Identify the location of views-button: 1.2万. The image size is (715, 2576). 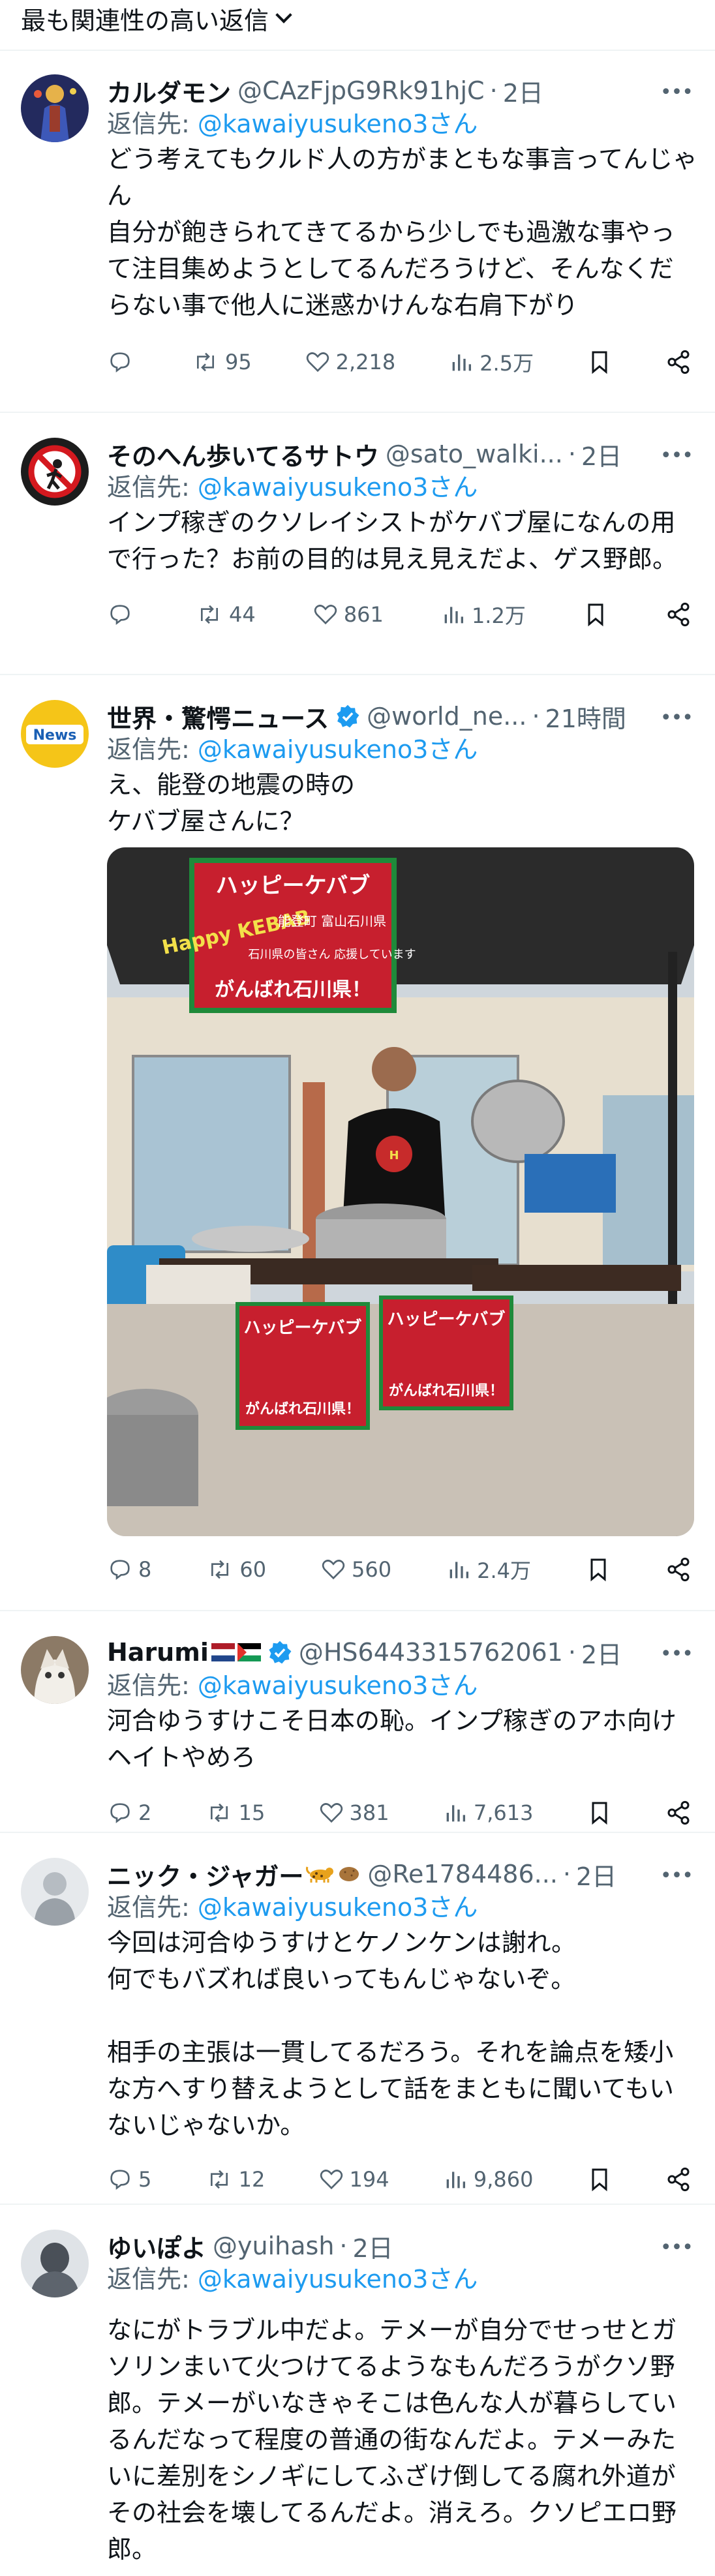
(483, 614).